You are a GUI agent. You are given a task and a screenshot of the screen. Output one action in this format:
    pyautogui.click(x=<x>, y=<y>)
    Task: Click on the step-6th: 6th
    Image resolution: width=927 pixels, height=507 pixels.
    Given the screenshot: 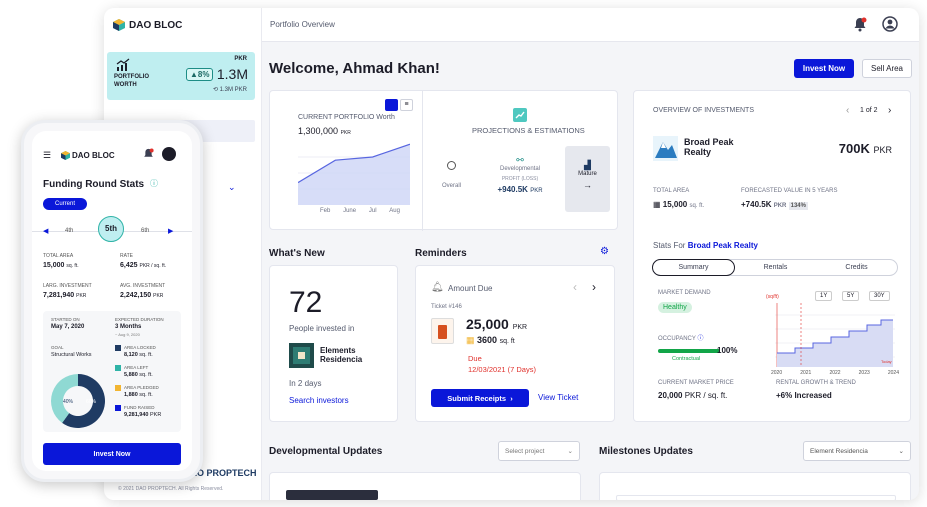 What is the action you would take?
    pyautogui.click(x=145, y=231)
    